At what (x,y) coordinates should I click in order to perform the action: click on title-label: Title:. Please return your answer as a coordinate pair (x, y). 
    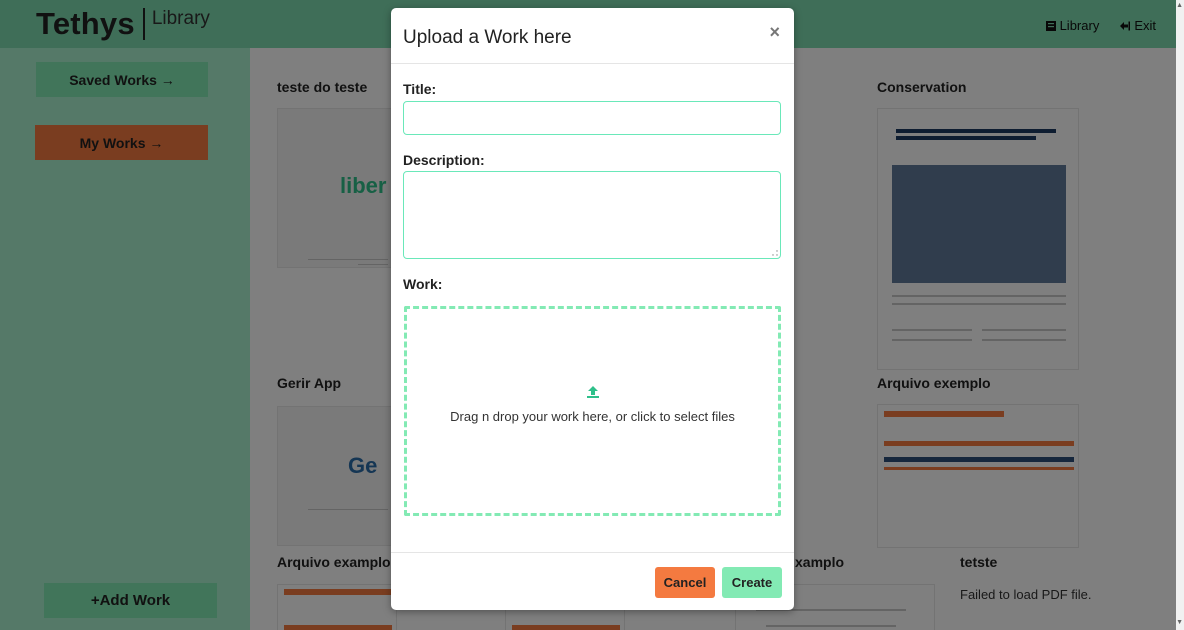
    Looking at the image, I should click on (420, 89).